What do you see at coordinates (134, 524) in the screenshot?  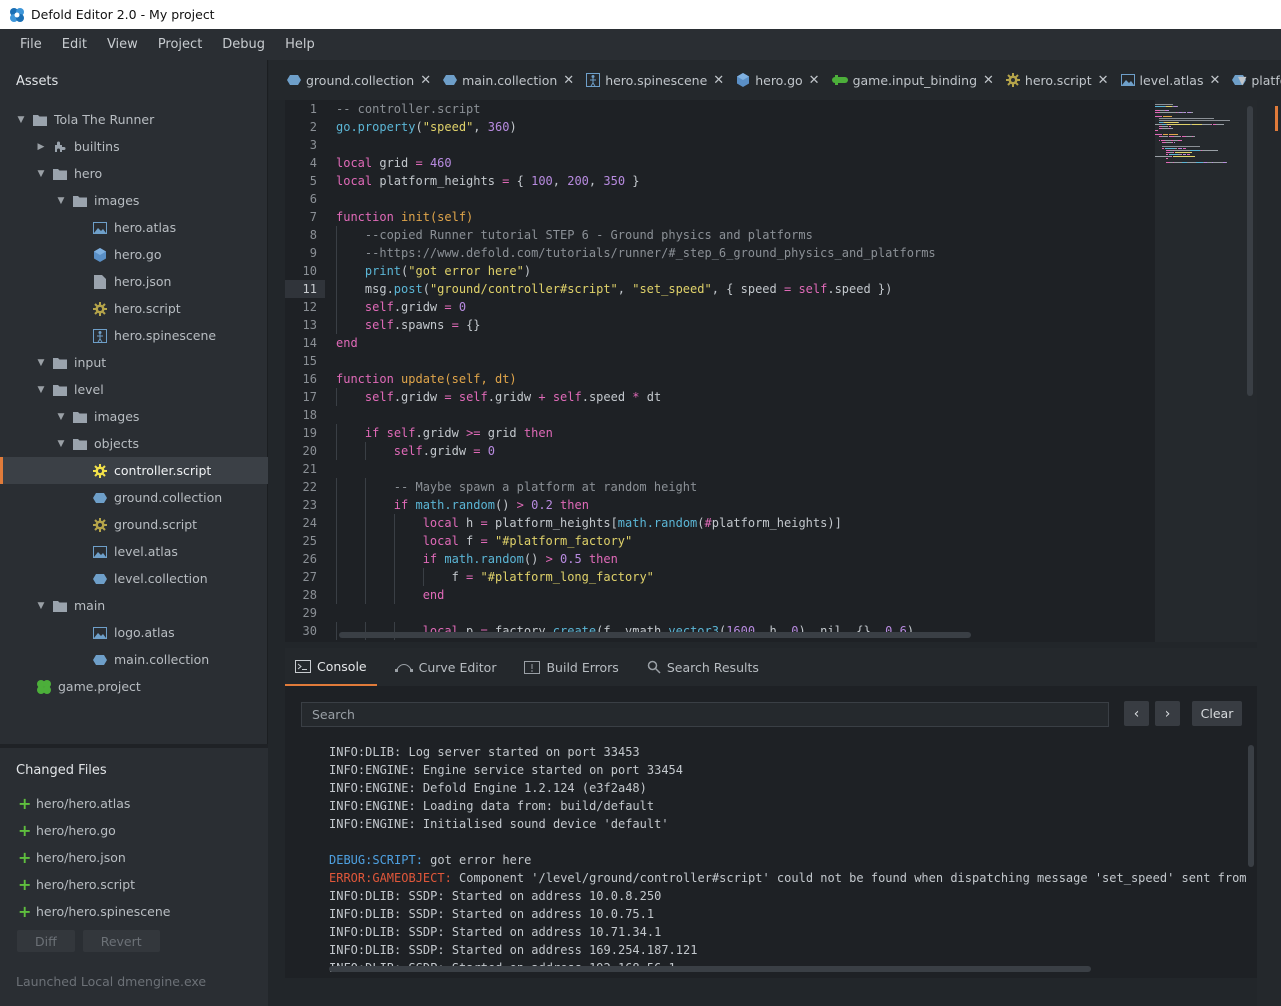 I see `tree-item: ground.script` at bounding box center [134, 524].